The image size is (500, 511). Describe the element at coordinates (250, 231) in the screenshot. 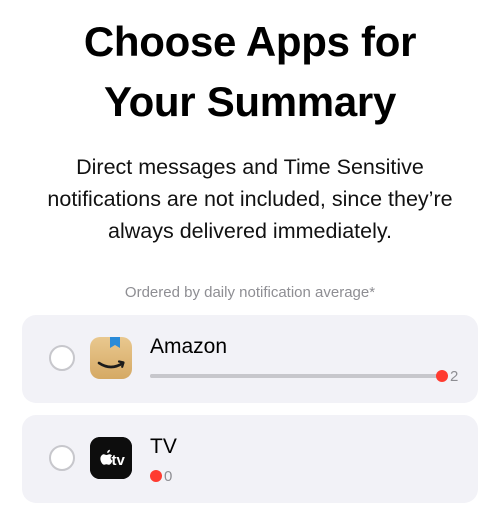

I see `description-line-3: always delivered immediately.` at that location.